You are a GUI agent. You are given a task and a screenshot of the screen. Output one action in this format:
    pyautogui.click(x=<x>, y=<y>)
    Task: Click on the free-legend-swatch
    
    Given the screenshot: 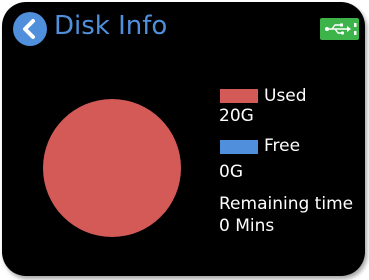 What is the action you would take?
    pyautogui.click(x=239, y=147)
    